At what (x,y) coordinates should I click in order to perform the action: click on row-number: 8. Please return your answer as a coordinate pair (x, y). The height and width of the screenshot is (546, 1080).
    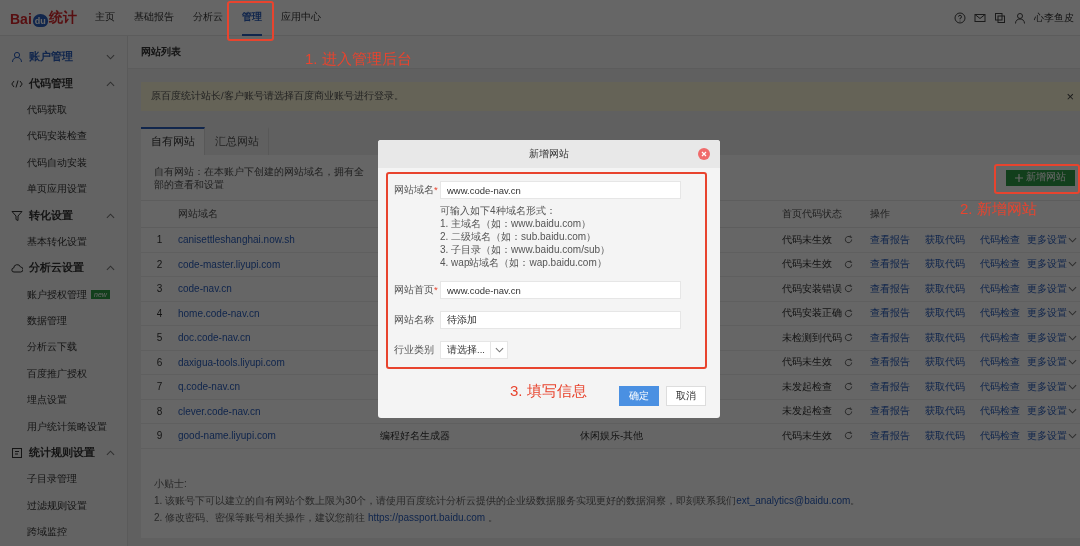
    Looking at the image, I should click on (159, 411).